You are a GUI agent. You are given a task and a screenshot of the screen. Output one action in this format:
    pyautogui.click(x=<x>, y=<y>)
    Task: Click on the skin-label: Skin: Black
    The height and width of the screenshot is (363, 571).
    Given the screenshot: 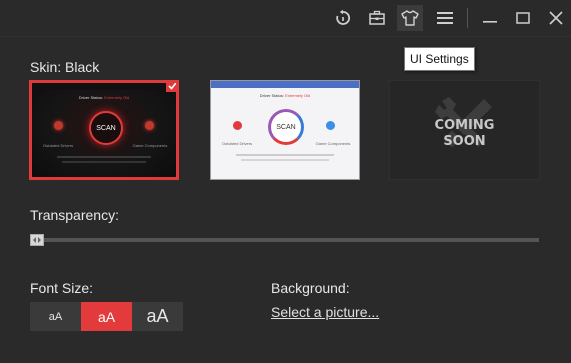 What is the action you would take?
    pyautogui.click(x=65, y=67)
    